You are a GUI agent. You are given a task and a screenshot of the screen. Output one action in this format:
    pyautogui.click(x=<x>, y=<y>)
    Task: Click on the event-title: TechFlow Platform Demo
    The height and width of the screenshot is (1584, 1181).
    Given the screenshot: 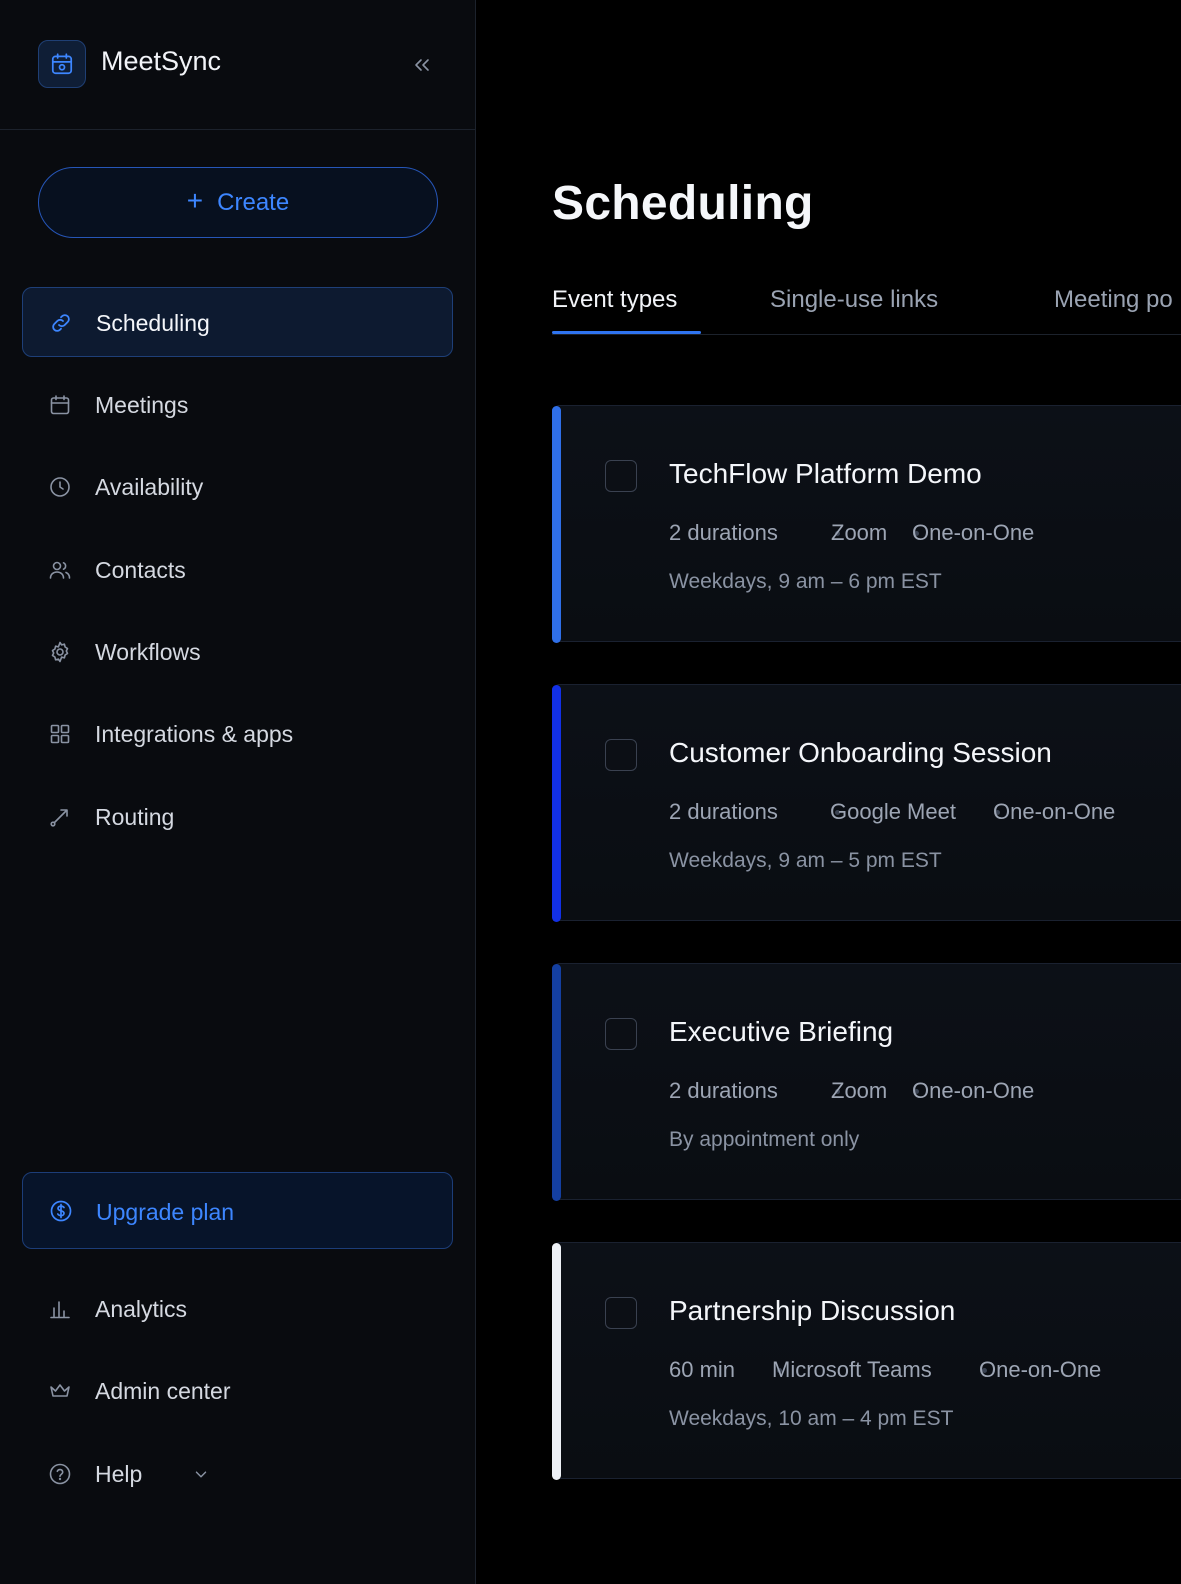 What is the action you would take?
    pyautogui.click(x=825, y=473)
    